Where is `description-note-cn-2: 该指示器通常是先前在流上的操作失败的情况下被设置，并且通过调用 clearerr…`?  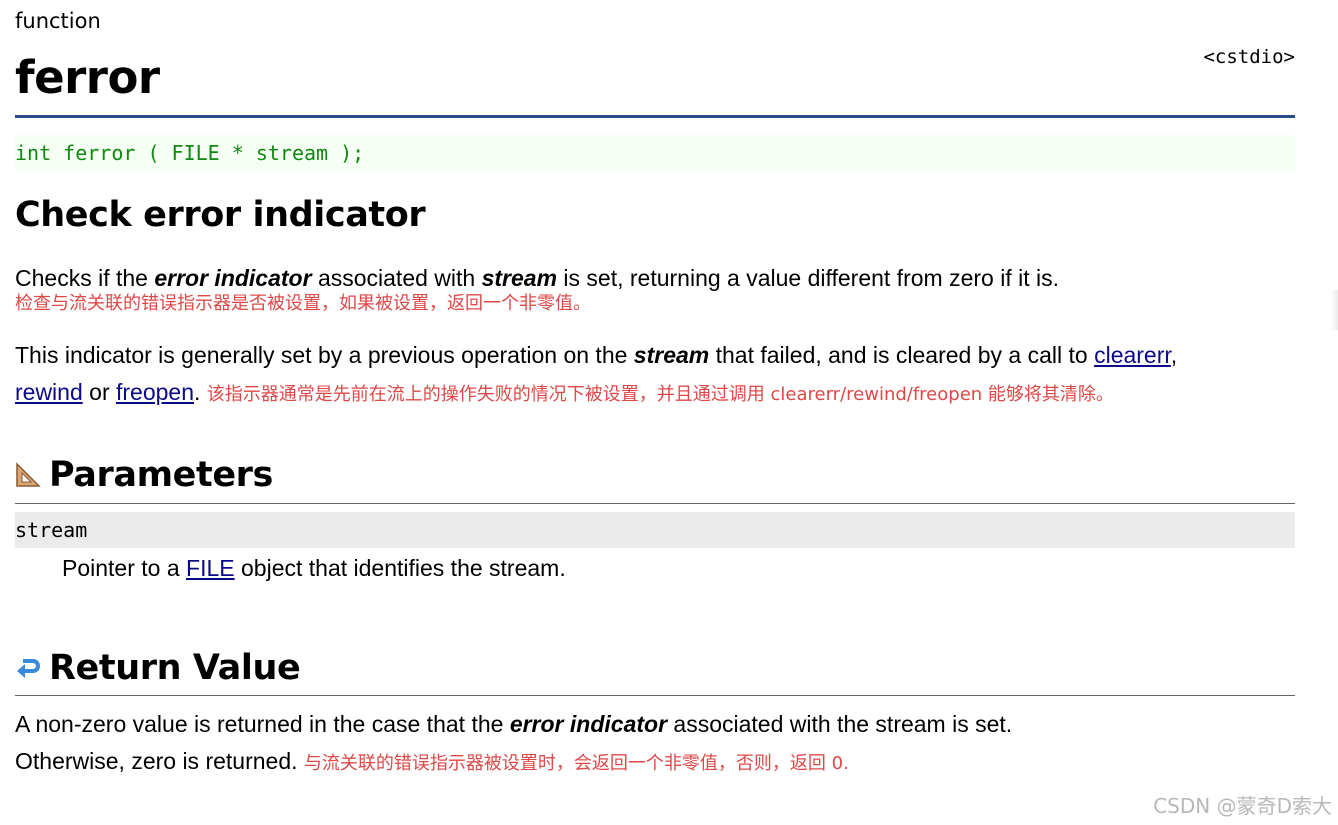 description-note-cn-2: 该指示器通常是先前在流上的操作失败的情况下被设置，并且通过调用 clearerr… is located at coordinates (660, 394).